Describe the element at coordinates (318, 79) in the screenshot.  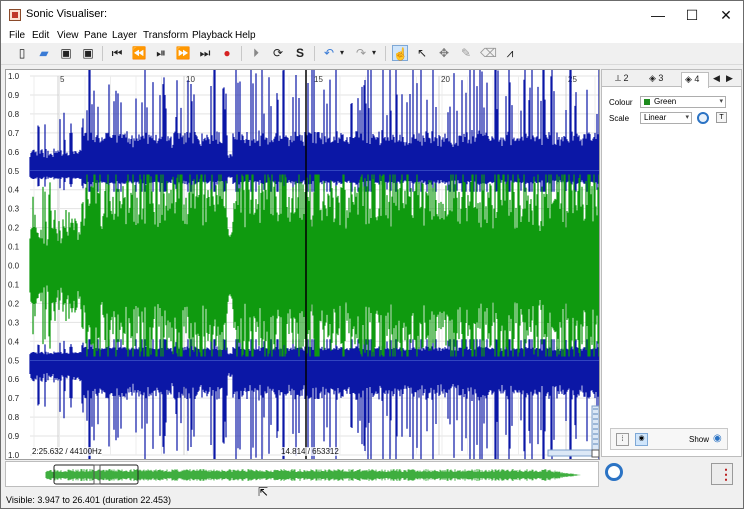
I see `time-ruler-label: 15` at that location.